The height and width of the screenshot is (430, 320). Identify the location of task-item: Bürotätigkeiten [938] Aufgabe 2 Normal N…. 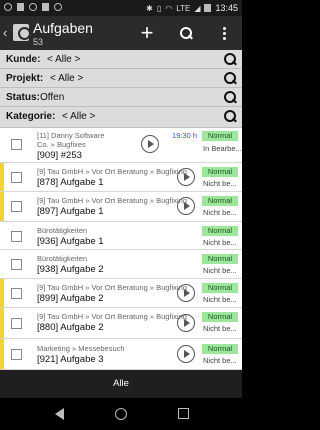
(121, 264).